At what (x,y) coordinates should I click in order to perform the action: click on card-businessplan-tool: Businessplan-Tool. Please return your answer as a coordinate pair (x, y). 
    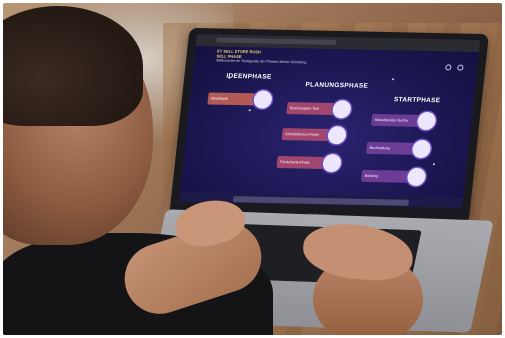
    Looking at the image, I should click on (319, 109).